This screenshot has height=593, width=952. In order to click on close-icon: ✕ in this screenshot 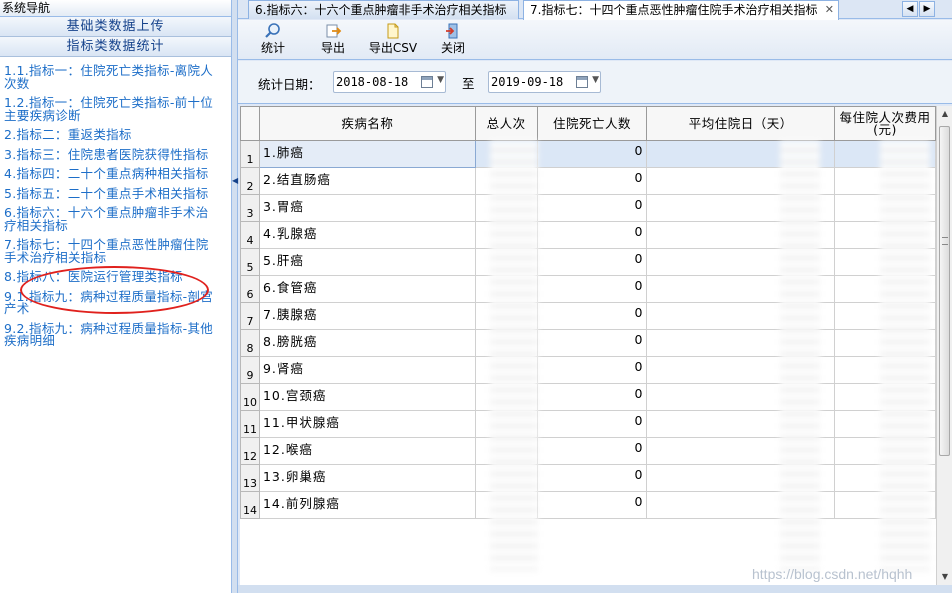, I will do `click(829, 10)`.